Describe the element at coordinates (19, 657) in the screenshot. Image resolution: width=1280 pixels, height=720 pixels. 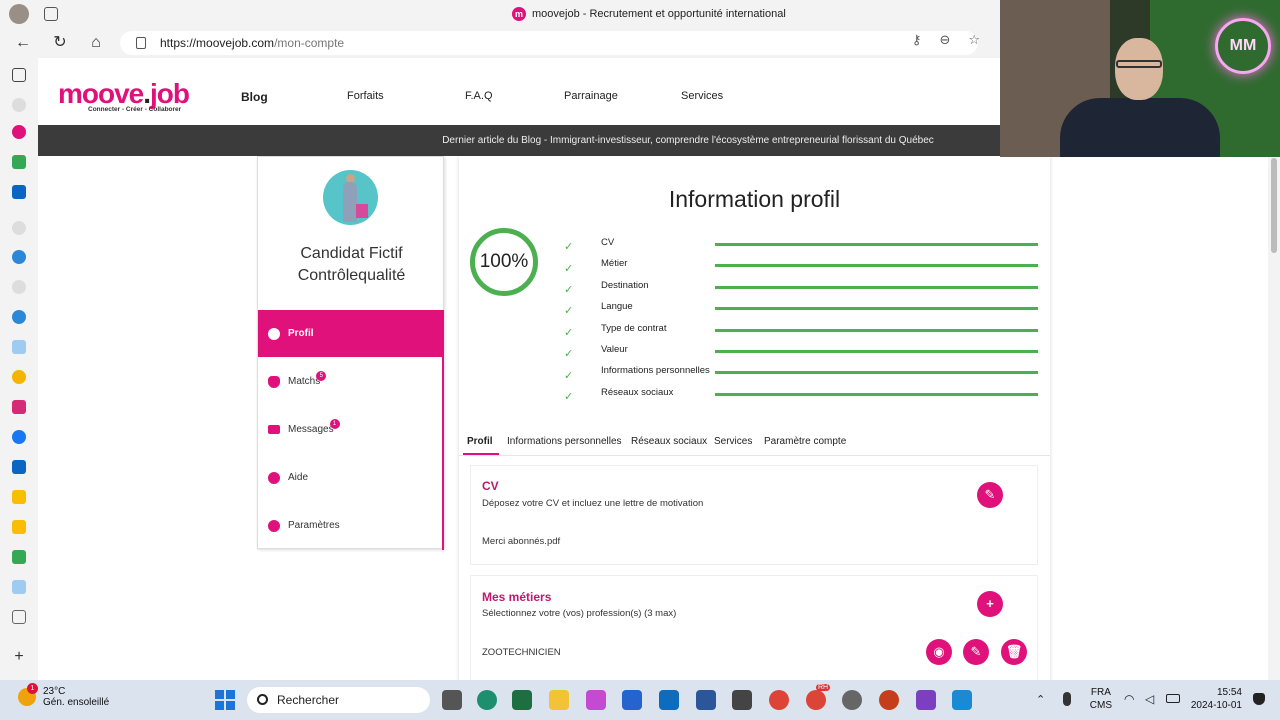
I see `add-icon: +` at that location.